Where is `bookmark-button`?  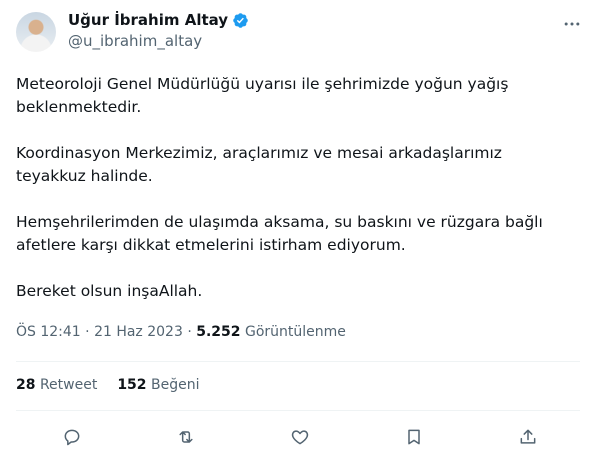
bookmark-button is located at coordinates (414, 437).